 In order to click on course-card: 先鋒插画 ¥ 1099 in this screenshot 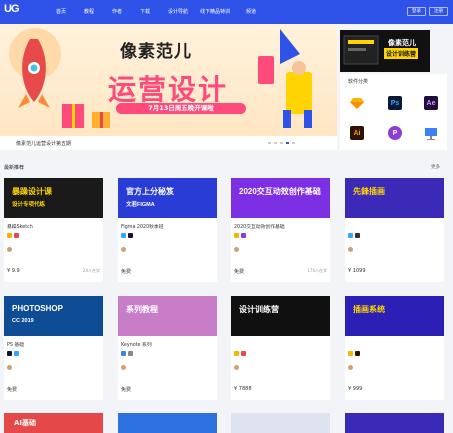, I will do `click(394, 230)`.